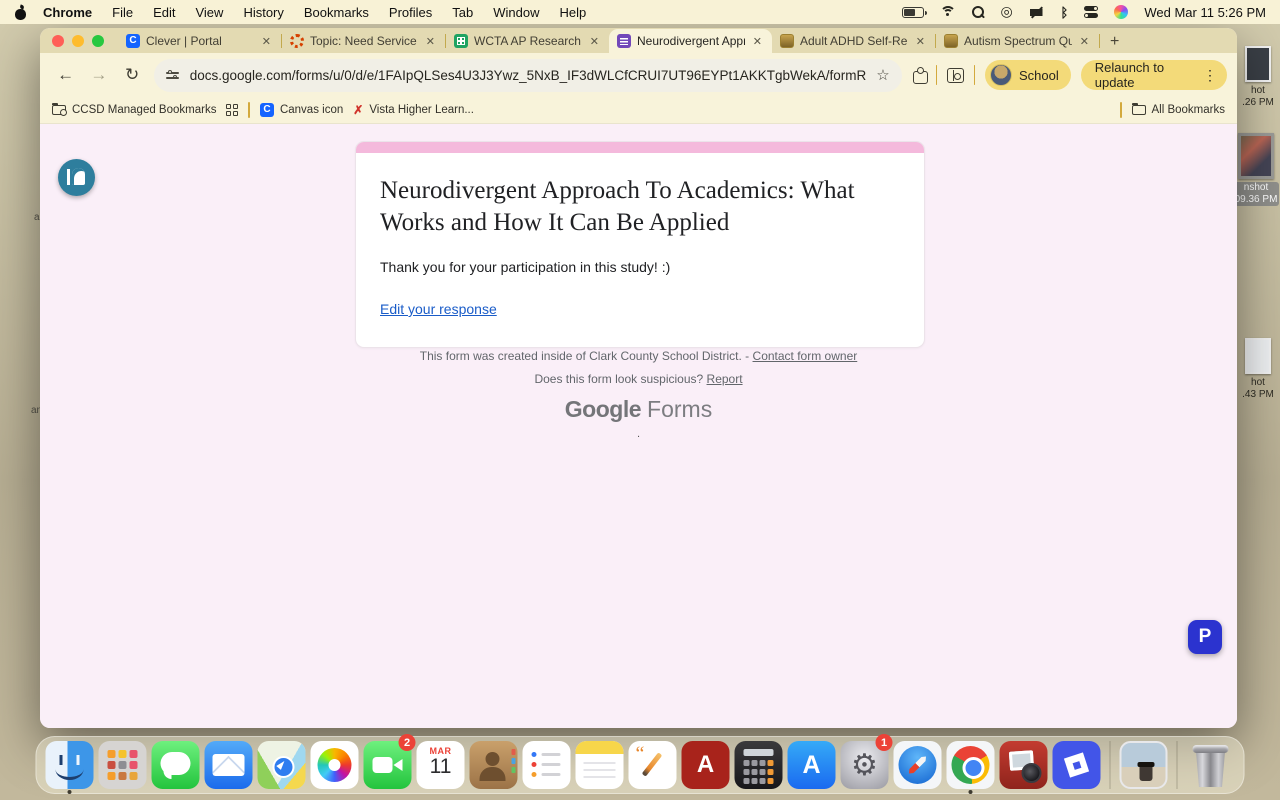 This screenshot has width=1280, height=800. What do you see at coordinates (1153, 75) in the screenshot?
I see `relaunch-to-update-button: Relaunch to update ⋮` at bounding box center [1153, 75].